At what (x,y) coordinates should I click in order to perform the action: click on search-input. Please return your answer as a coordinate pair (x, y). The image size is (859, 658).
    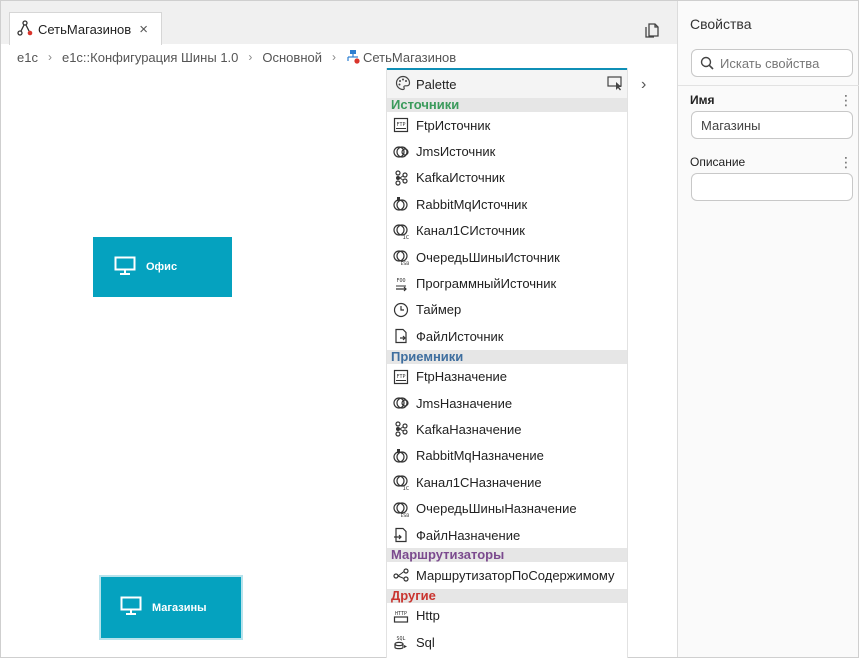
    Looking at the image, I should click on (782, 63).